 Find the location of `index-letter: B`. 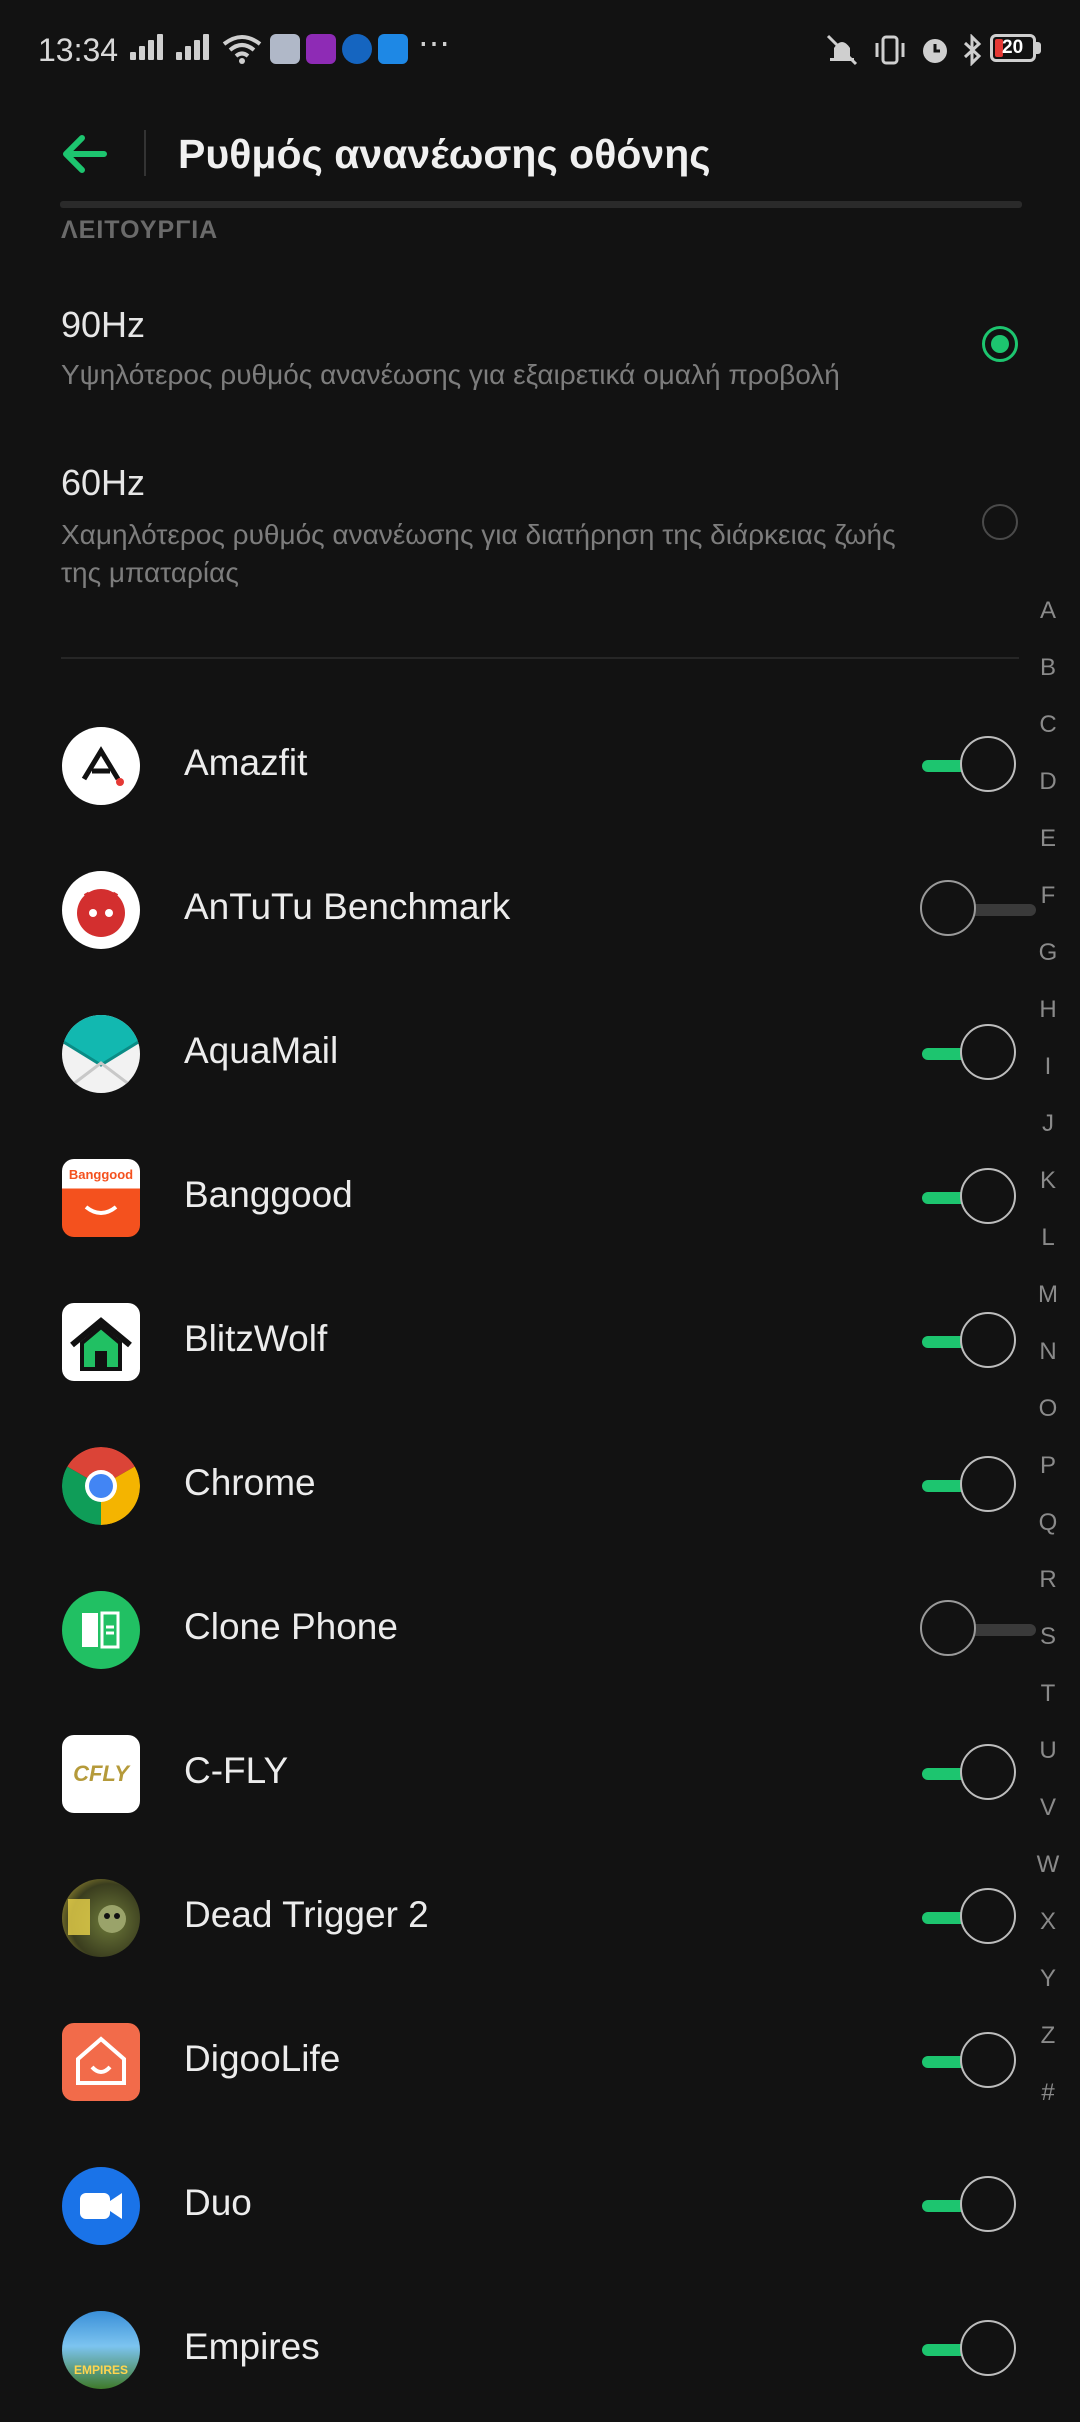

index-letter: B is located at coordinates (1048, 682).